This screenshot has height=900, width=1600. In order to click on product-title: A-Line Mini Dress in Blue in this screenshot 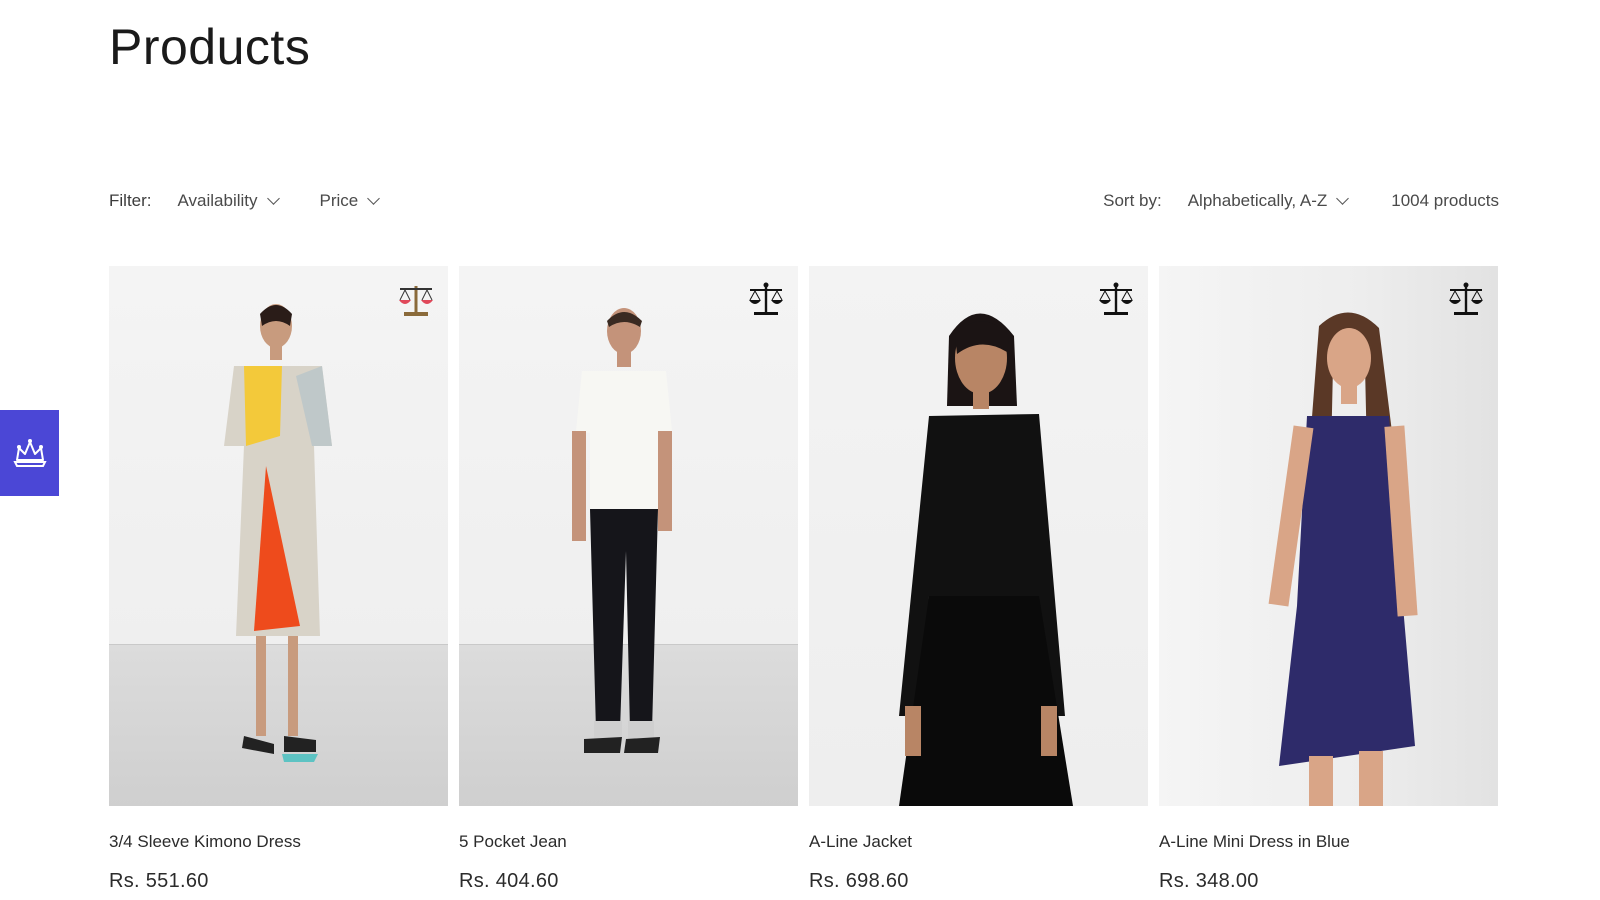, I will do `click(1328, 842)`.